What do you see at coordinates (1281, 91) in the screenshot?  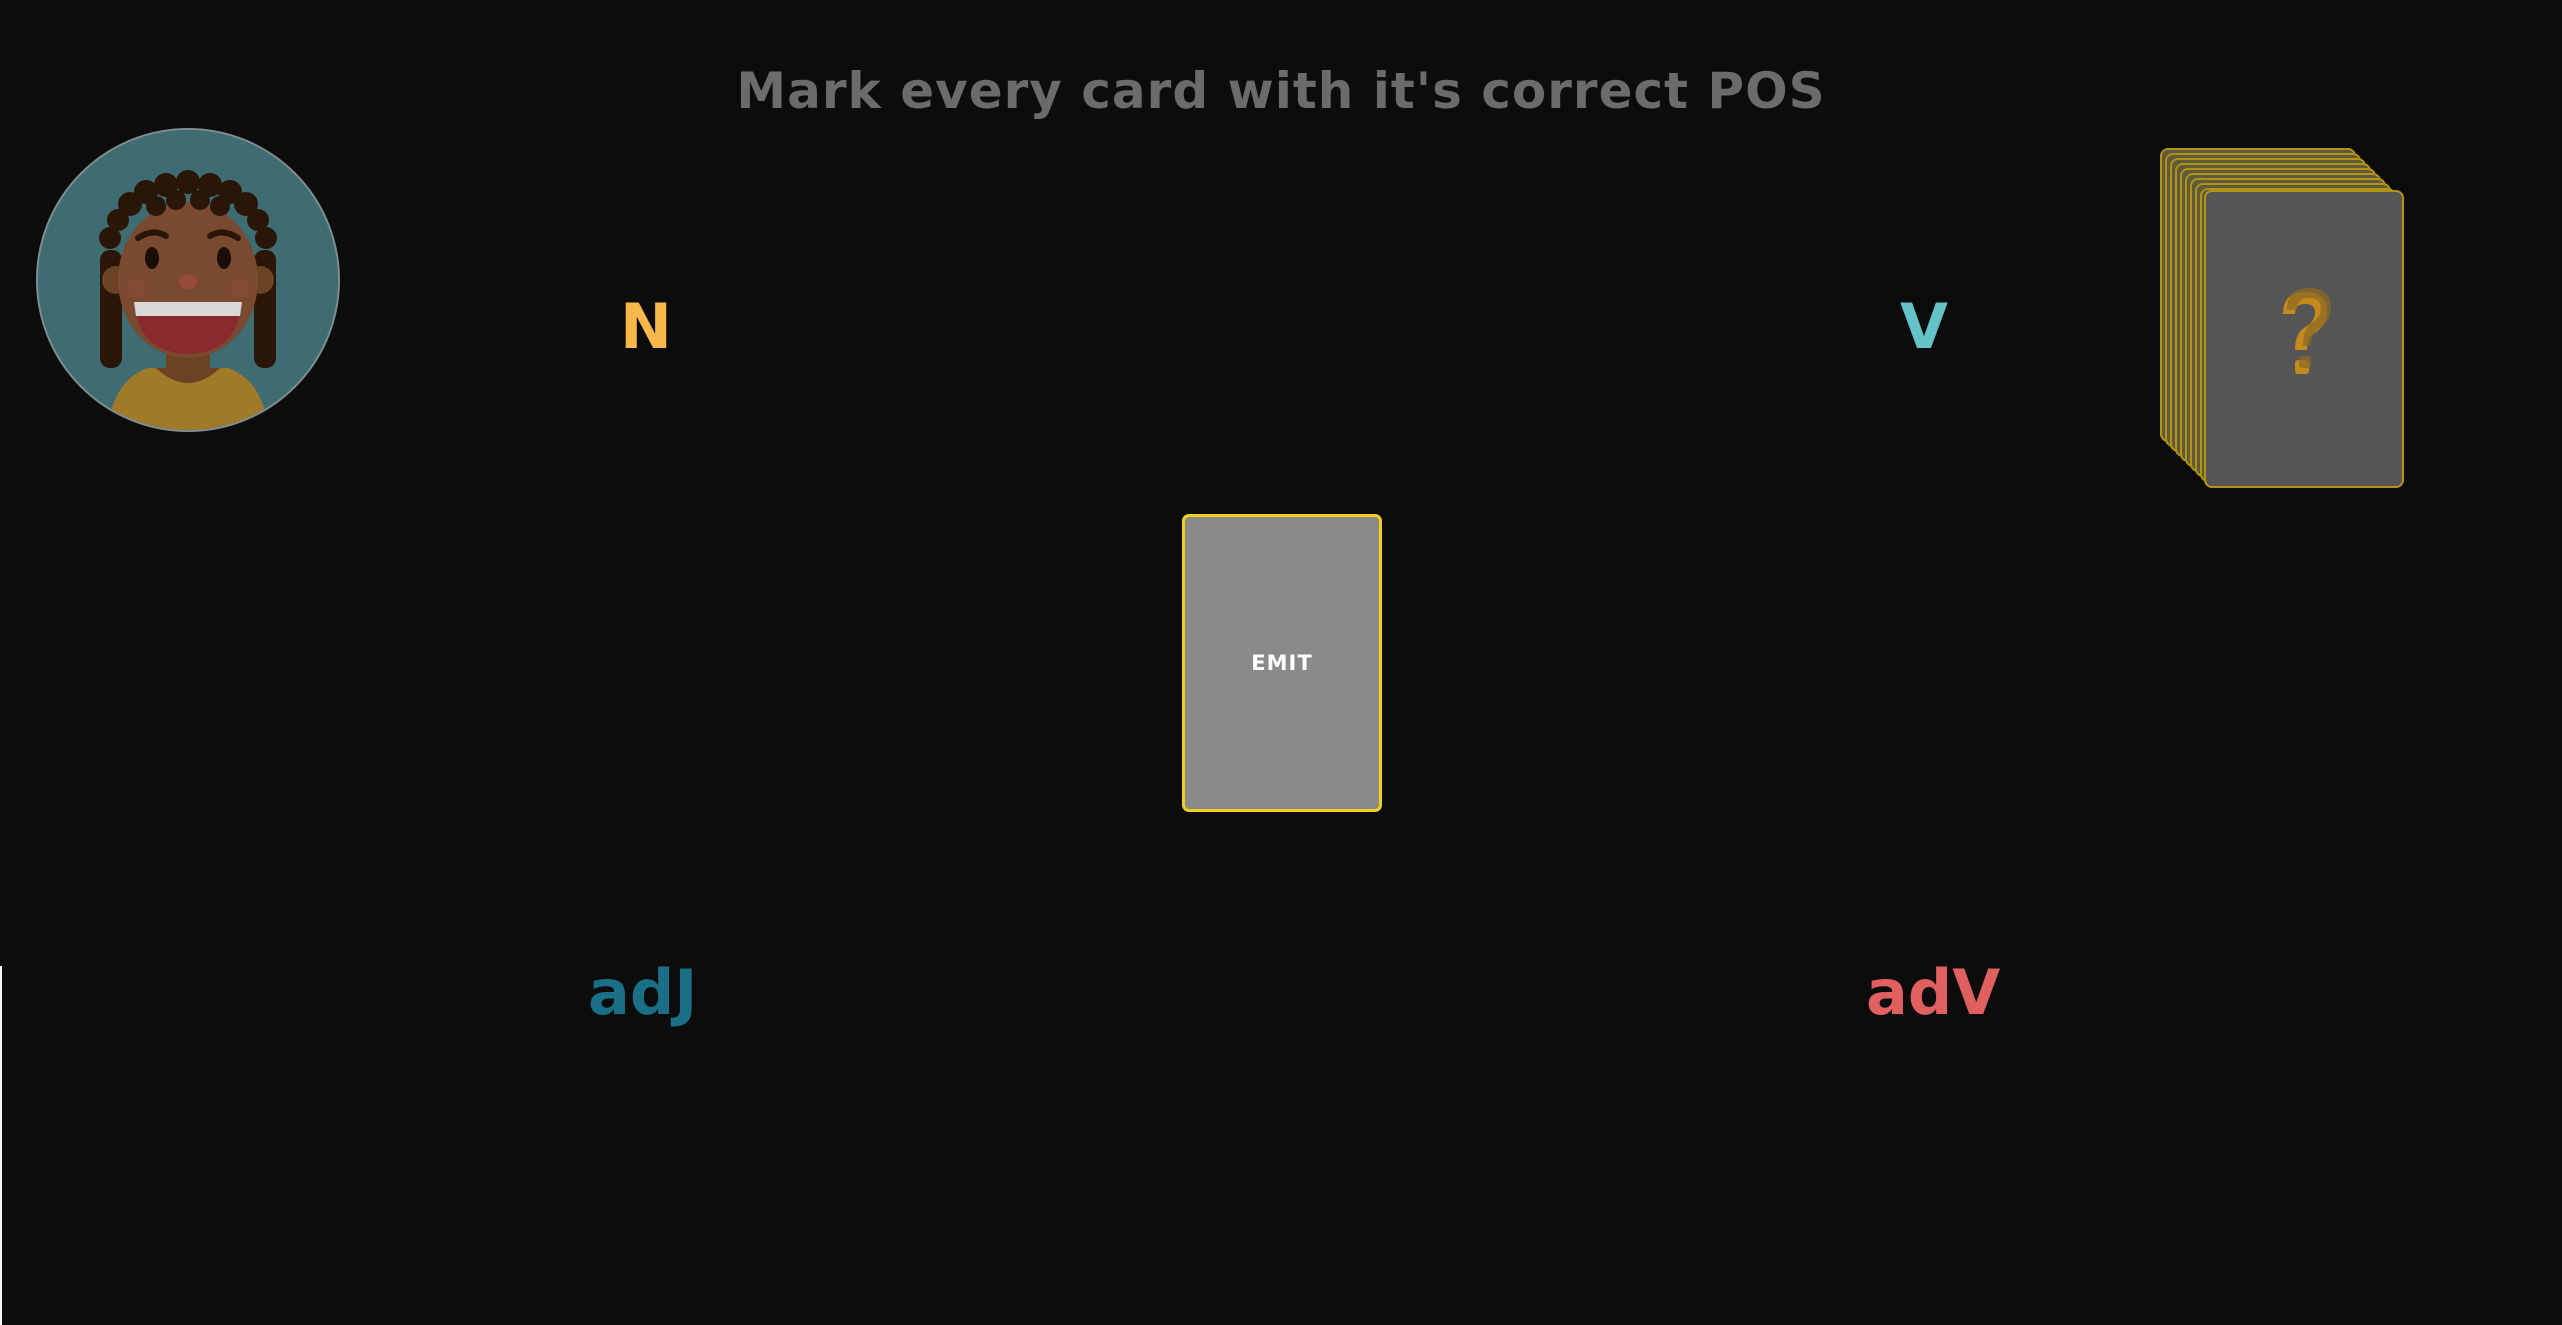 I see `instruction-title: Mark every card with it's correct POS` at bounding box center [1281, 91].